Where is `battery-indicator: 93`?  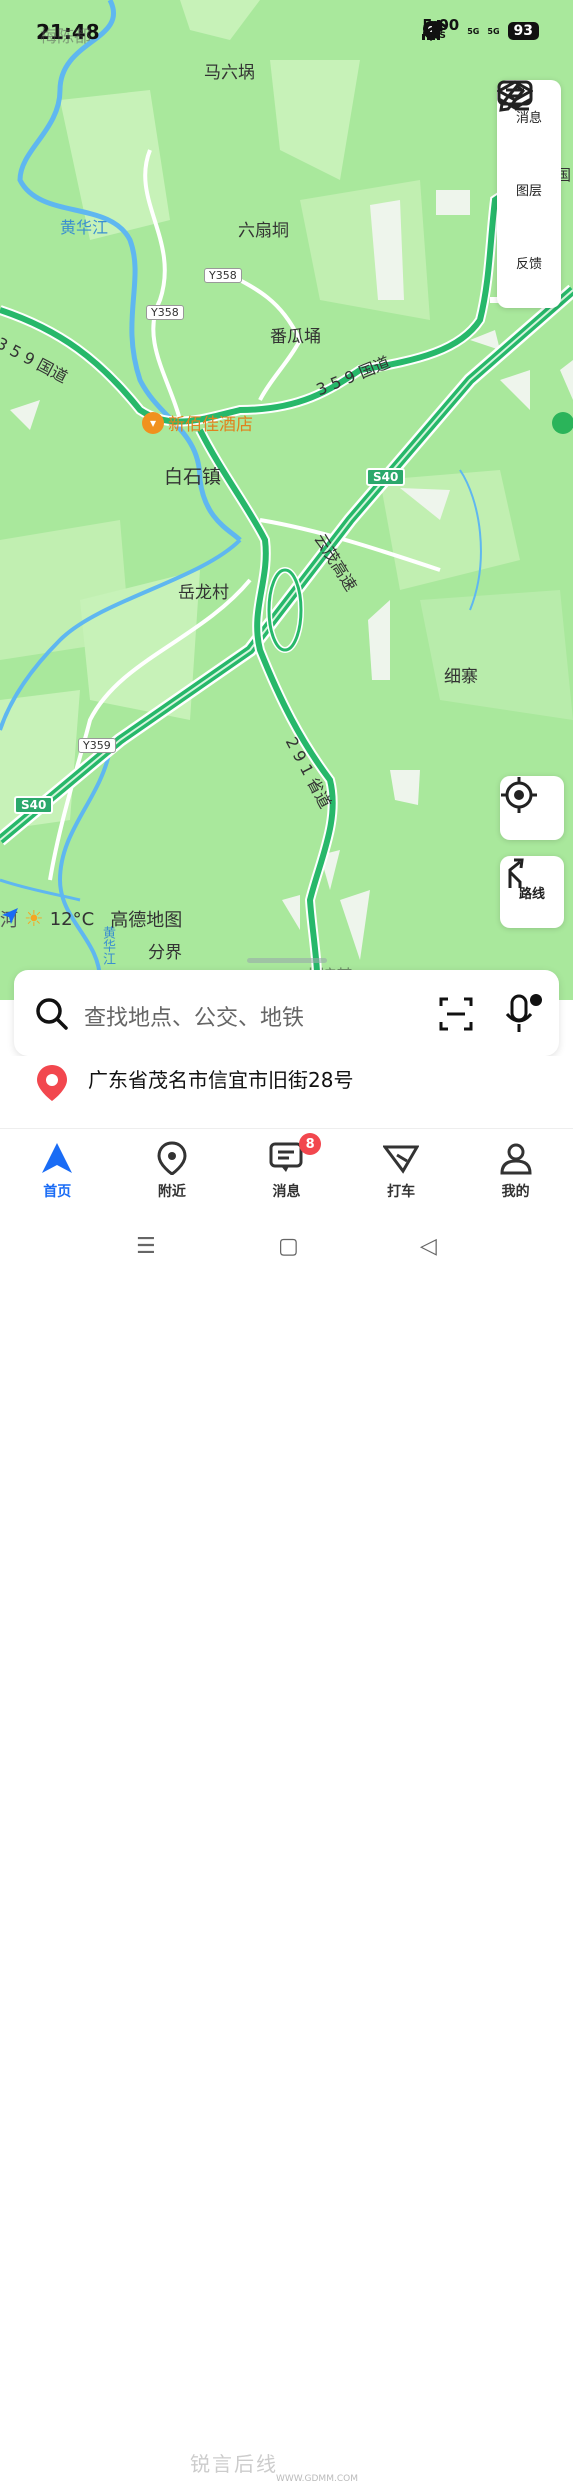 battery-indicator: 93 is located at coordinates (523, 31).